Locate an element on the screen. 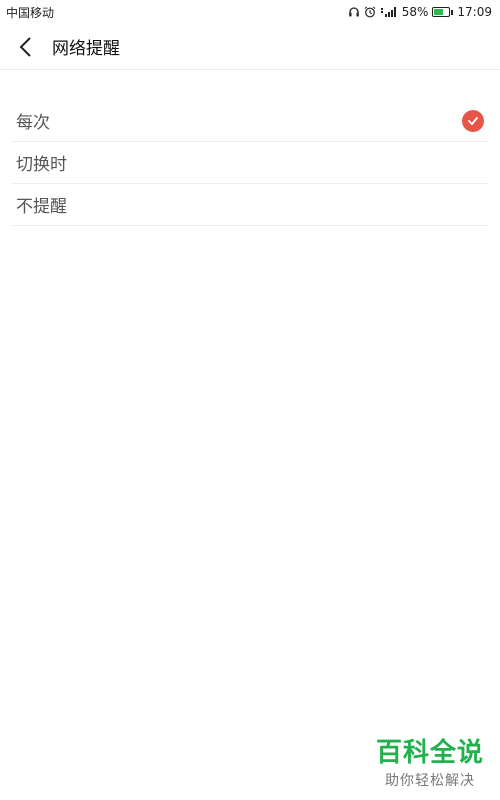 The image size is (500, 800). option-label: 切换时 is located at coordinates (41, 165).